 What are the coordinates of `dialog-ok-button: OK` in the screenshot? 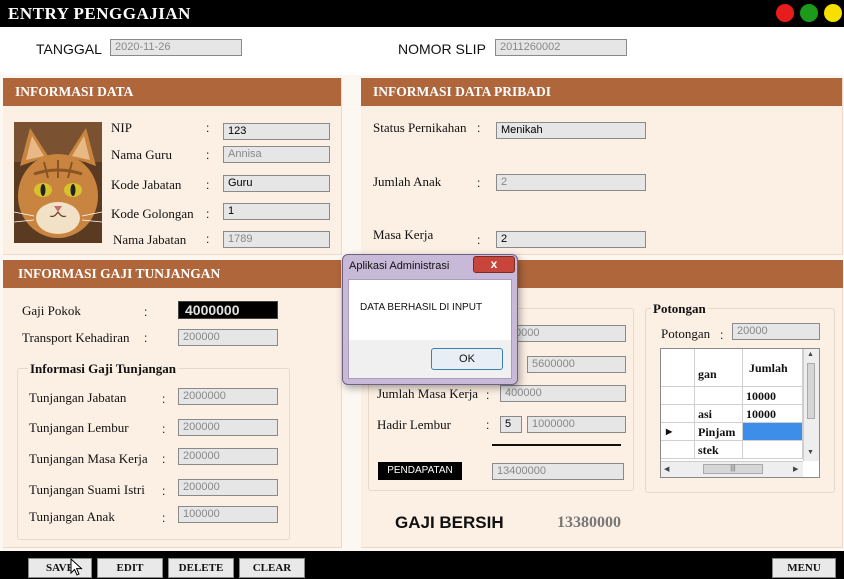 It's located at (467, 359).